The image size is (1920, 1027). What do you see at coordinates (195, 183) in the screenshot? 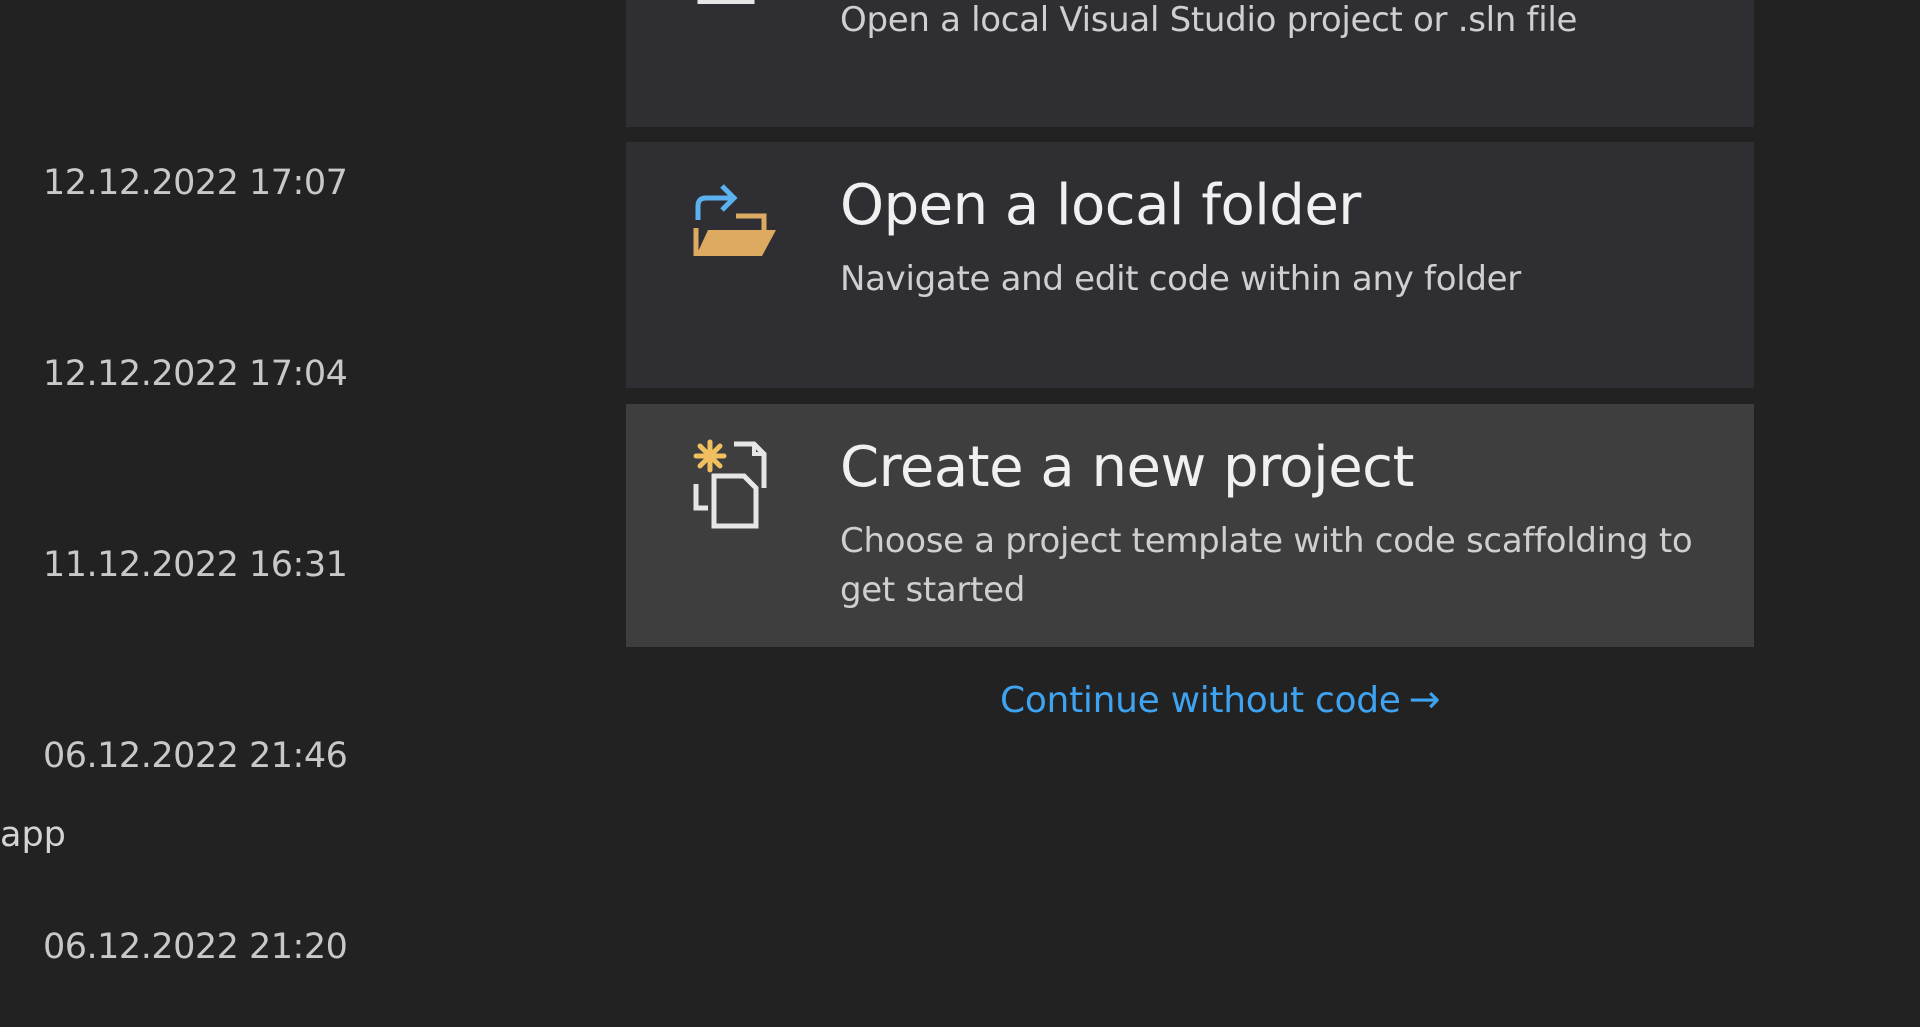
I see `recent-item-date: 12.12.2022 17:07` at bounding box center [195, 183].